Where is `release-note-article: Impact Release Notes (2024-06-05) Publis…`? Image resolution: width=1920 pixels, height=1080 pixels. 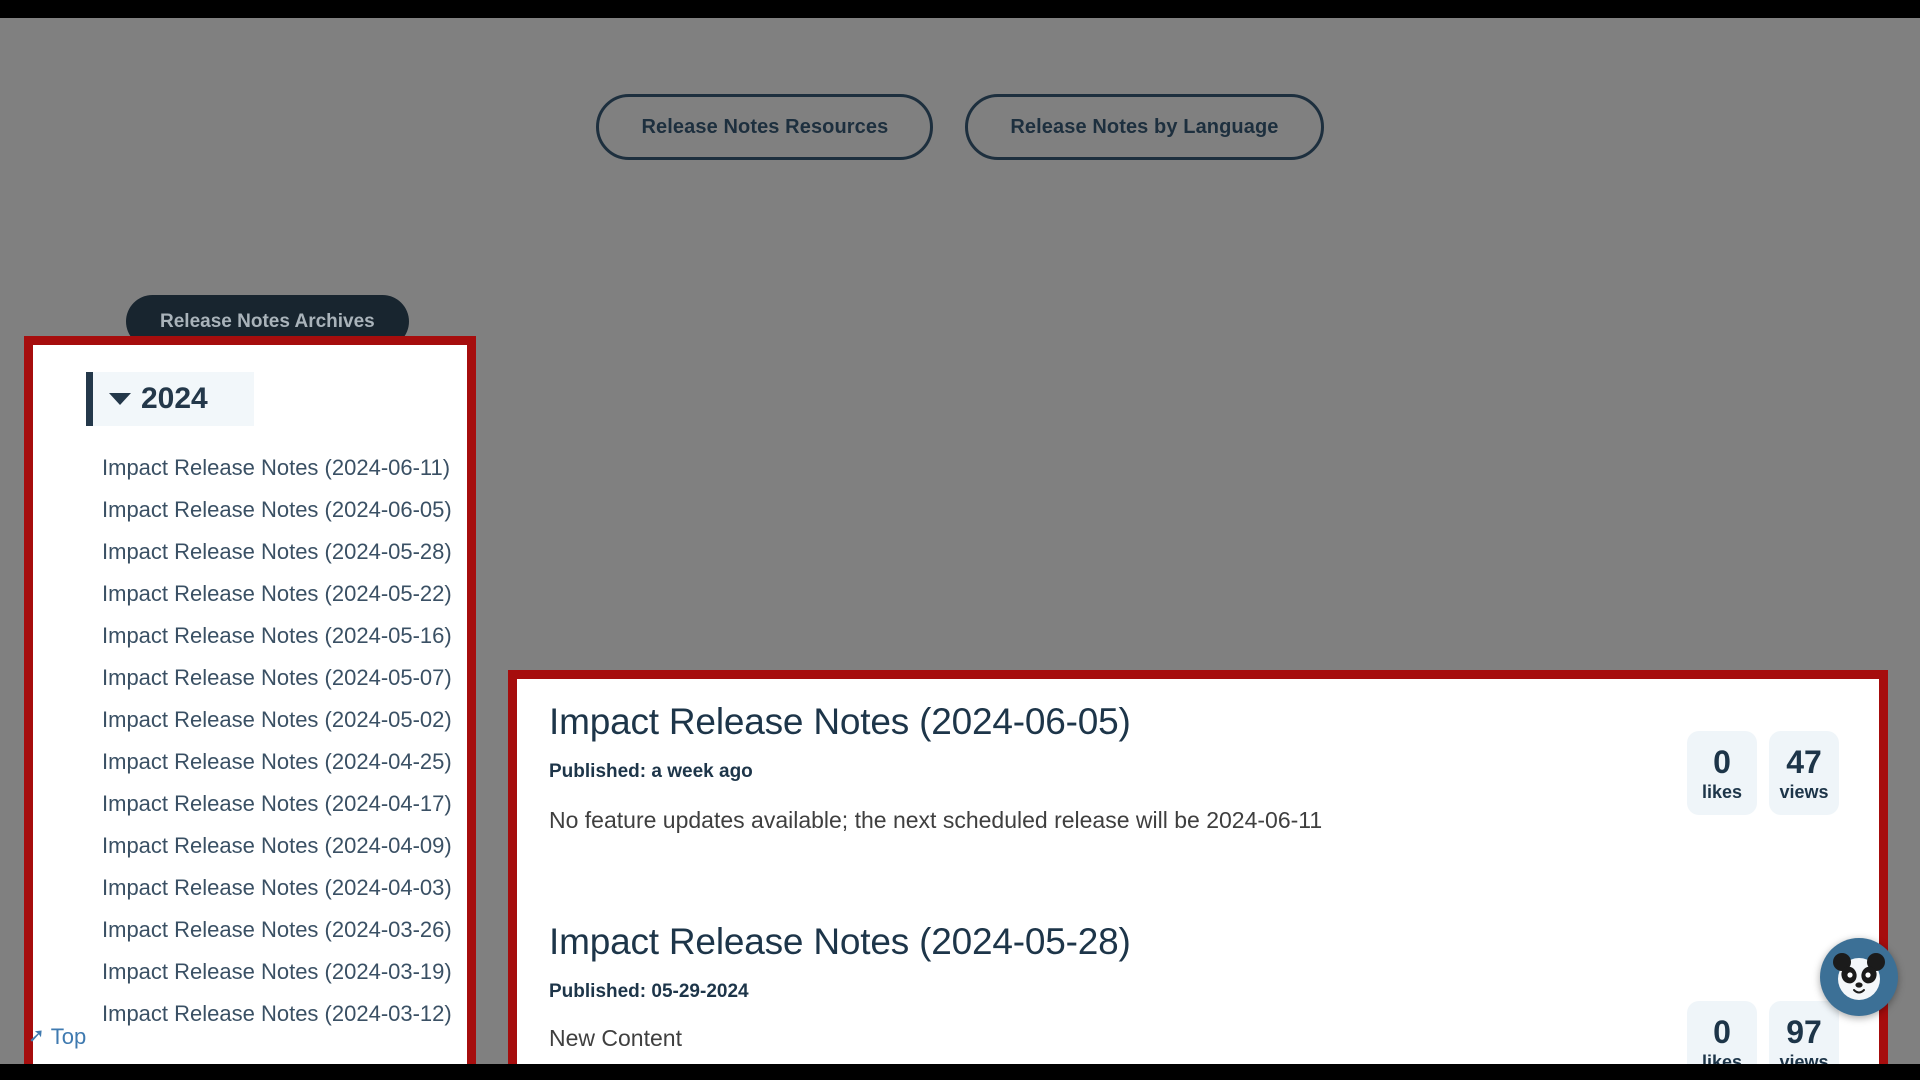 release-note-article: Impact Release Notes (2024-06-05) Publis… is located at coordinates (1199, 768).